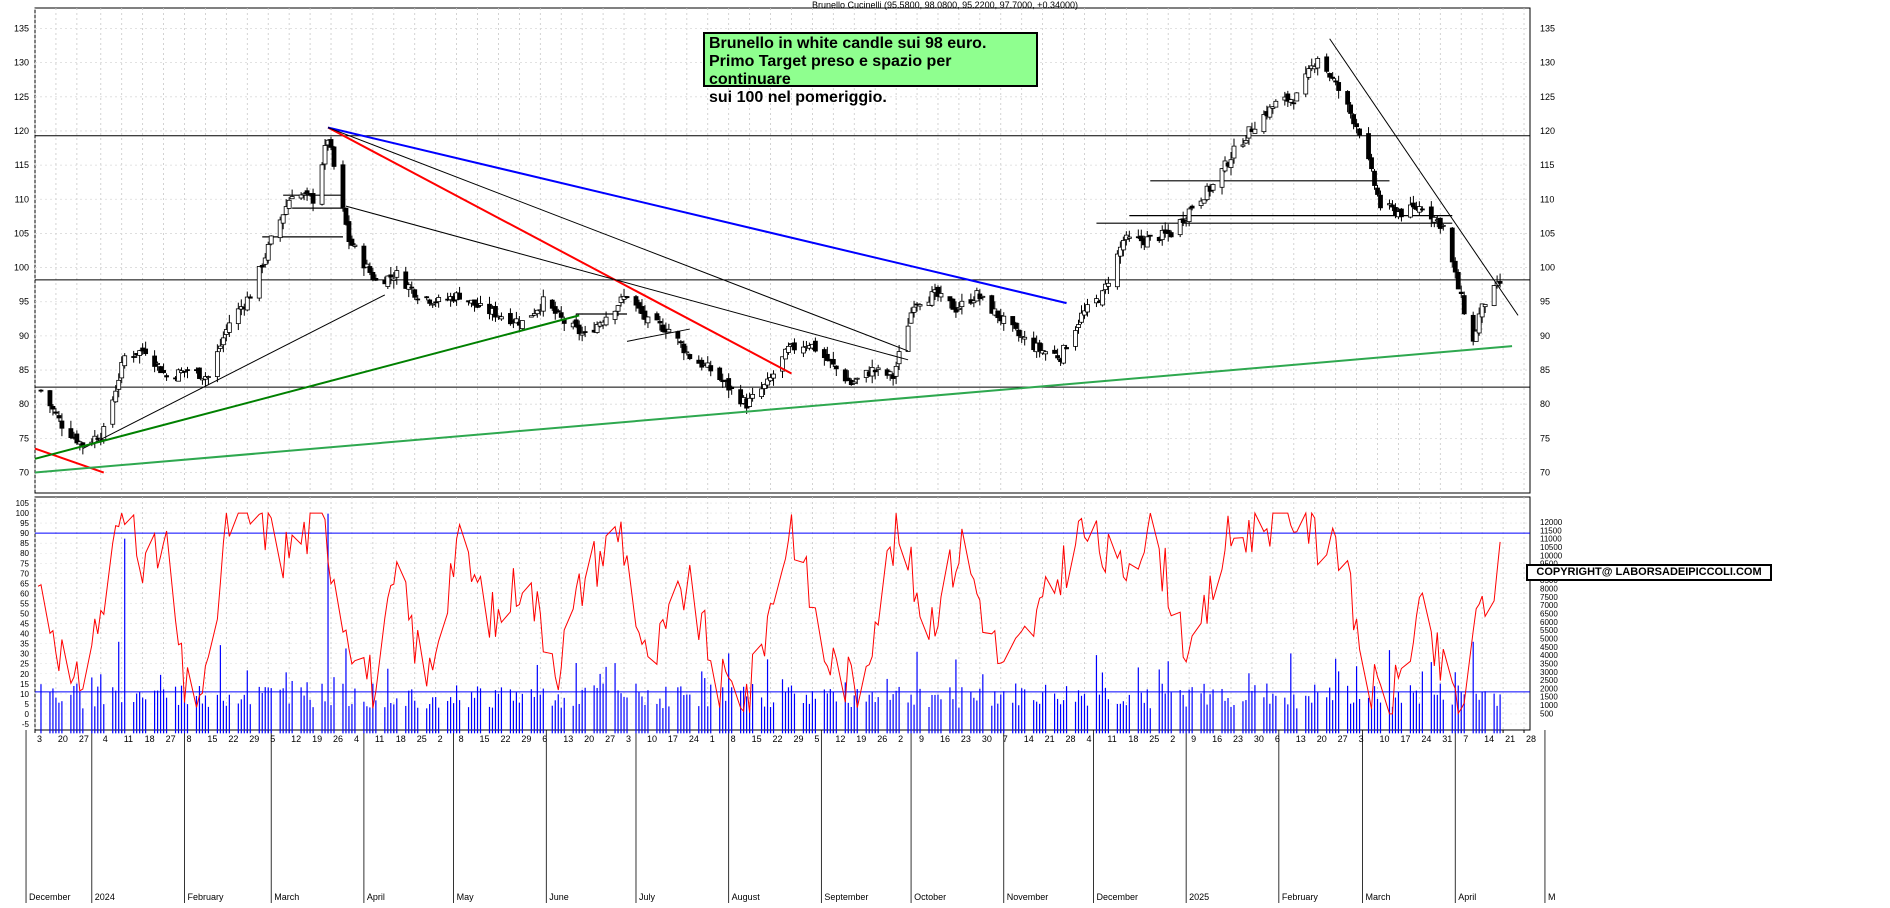 The width and height of the screenshot is (1890, 908). What do you see at coordinates (234, 372) in the screenshot?
I see `trendline-candle` at bounding box center [234, 372].